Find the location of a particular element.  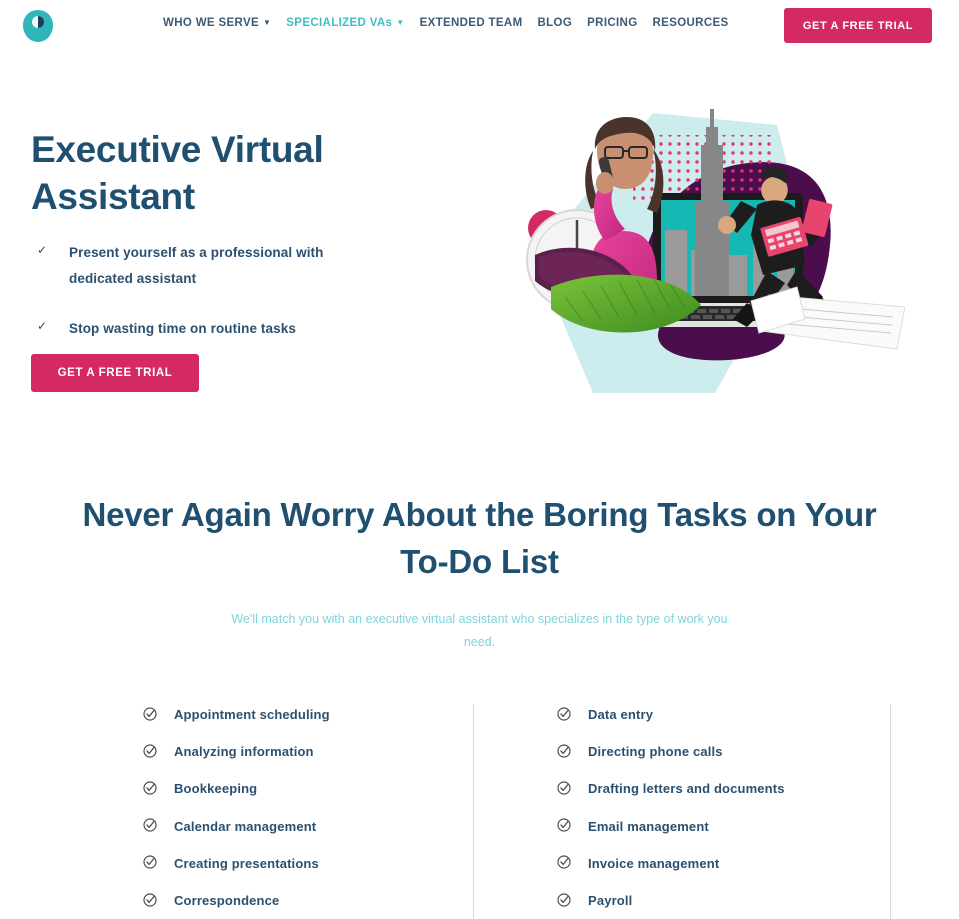

list-item: Directing phone calls is located at coordinates (671, 751).